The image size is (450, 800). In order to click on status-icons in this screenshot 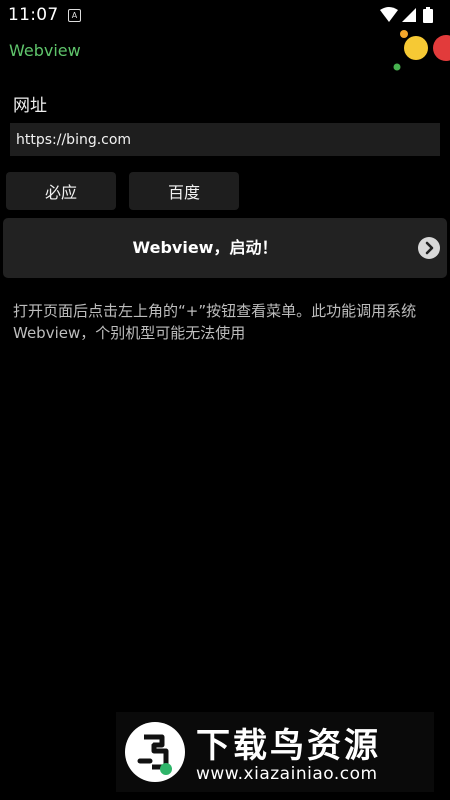, I will do `click(411, 15)`.